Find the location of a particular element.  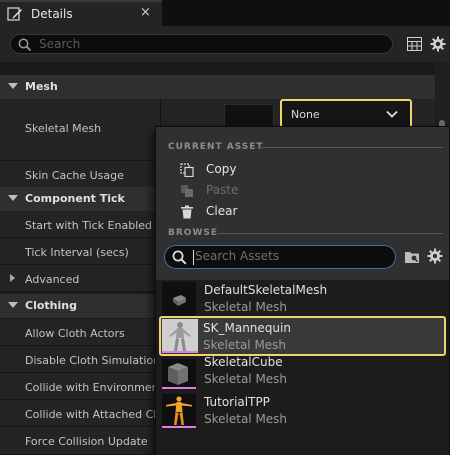

paste-menu-item: Paste is located at coordinates (305, 191).